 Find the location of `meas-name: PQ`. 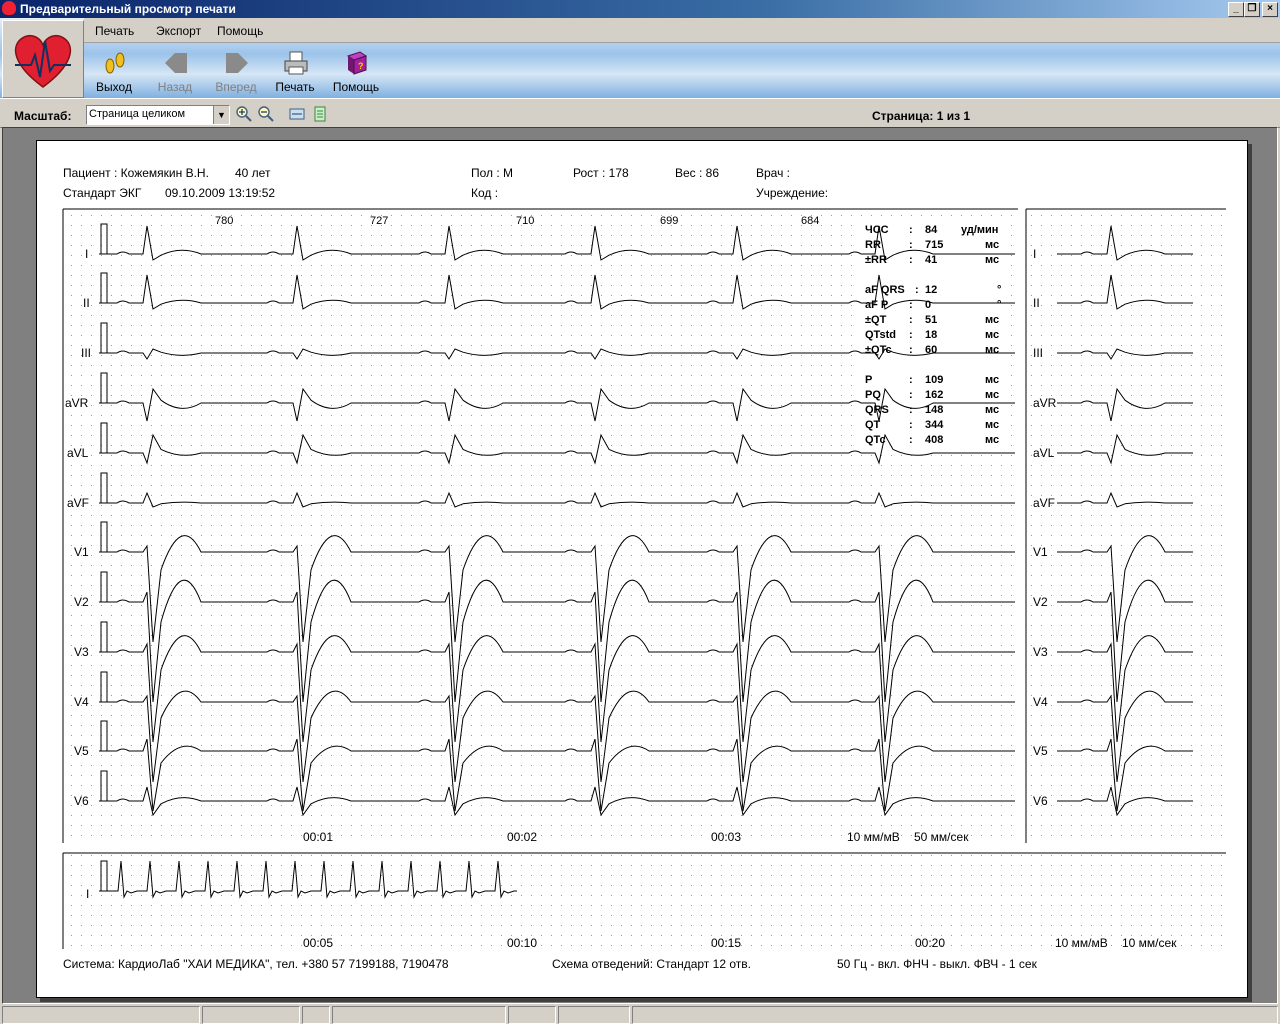

meas-name: PQ is located at coordinates (873, 395).